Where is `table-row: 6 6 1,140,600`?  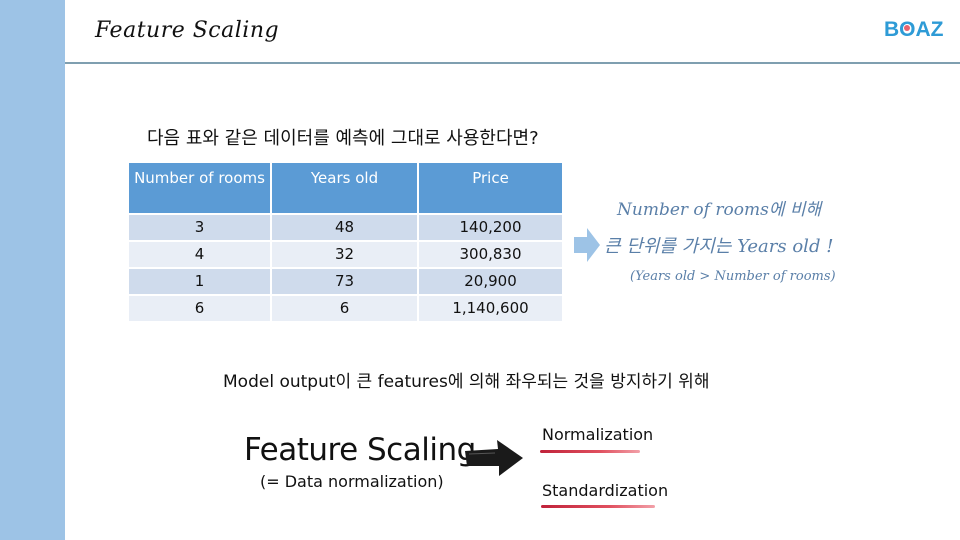 table-row: 6 6 1,140,600 is located at coordinates (345, 308).